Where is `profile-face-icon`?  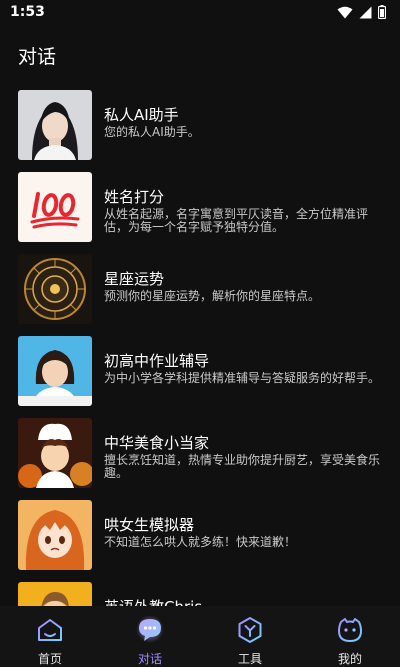 profile-face-icon is located at coordinates (350, 630).